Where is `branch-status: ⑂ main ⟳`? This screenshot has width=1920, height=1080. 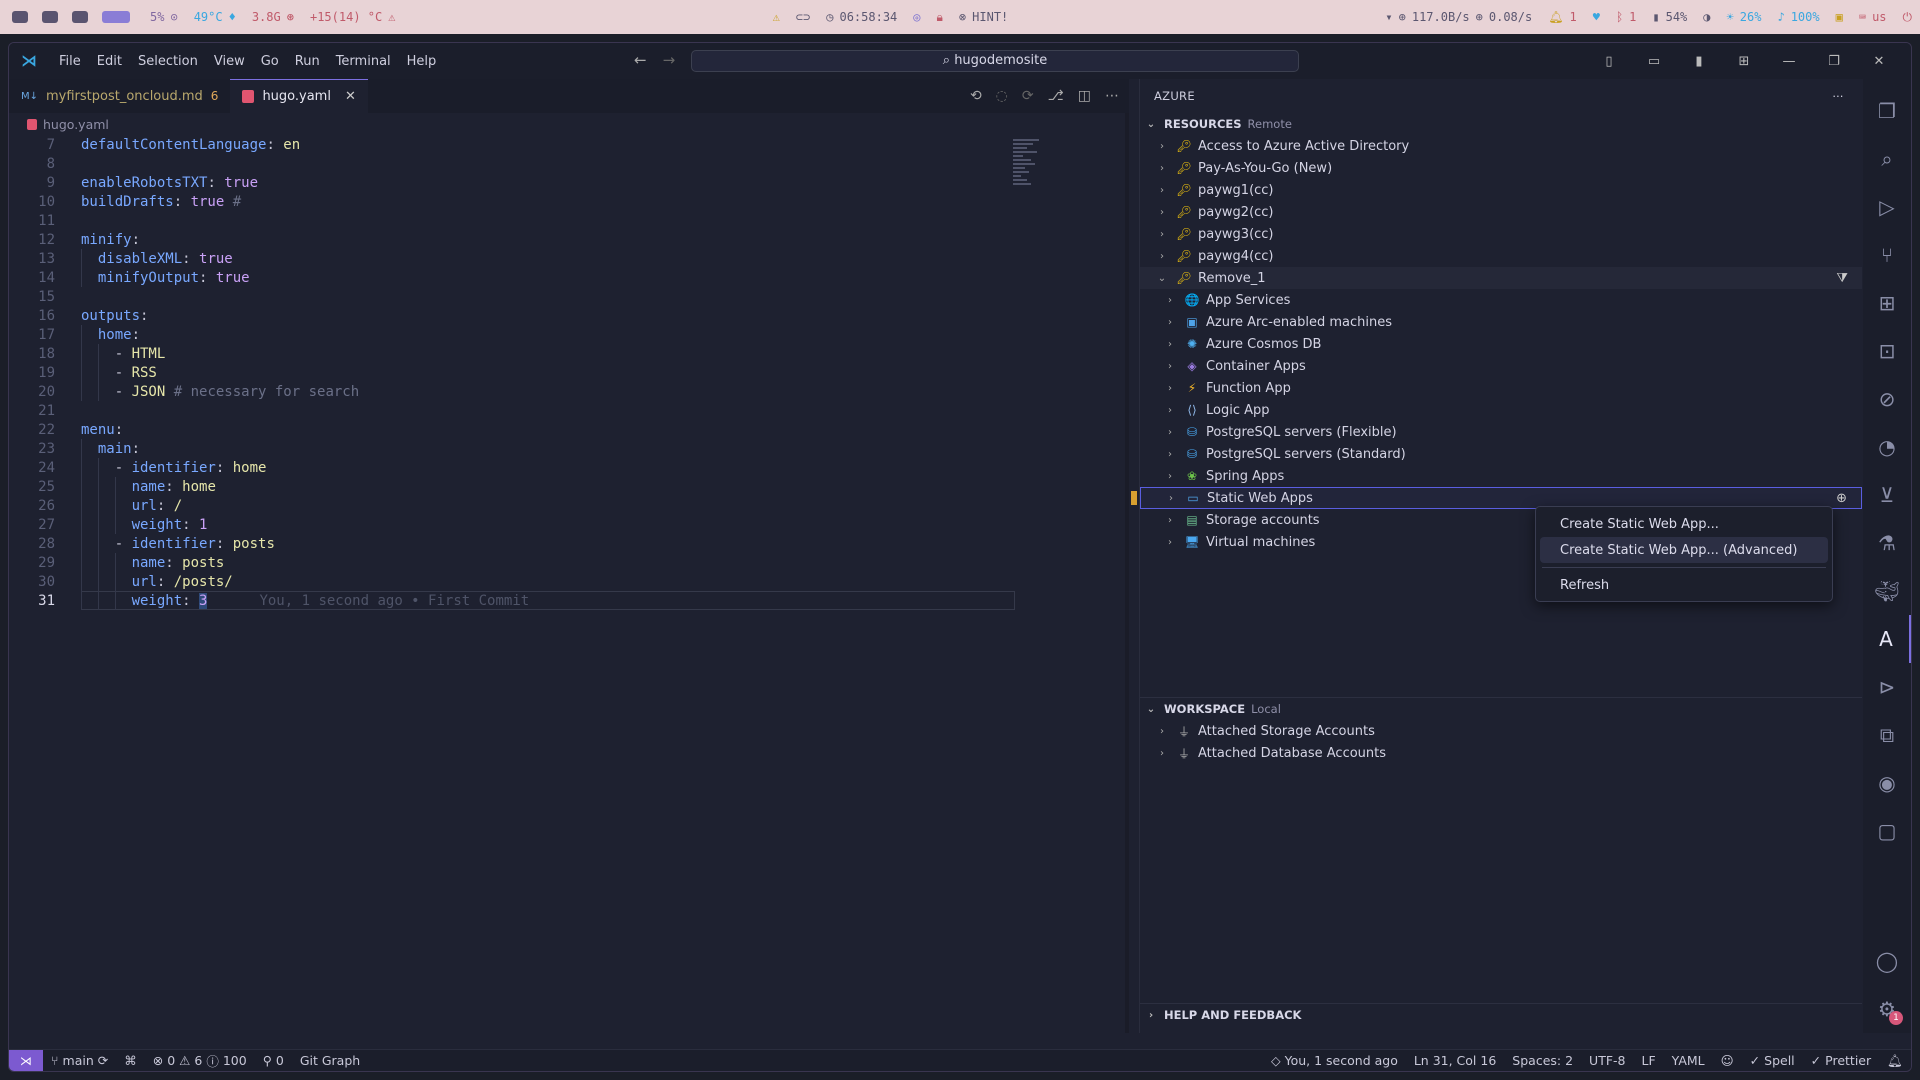
branch-status: ⑂ main ⟳ is located at coordinates (79, 1060).